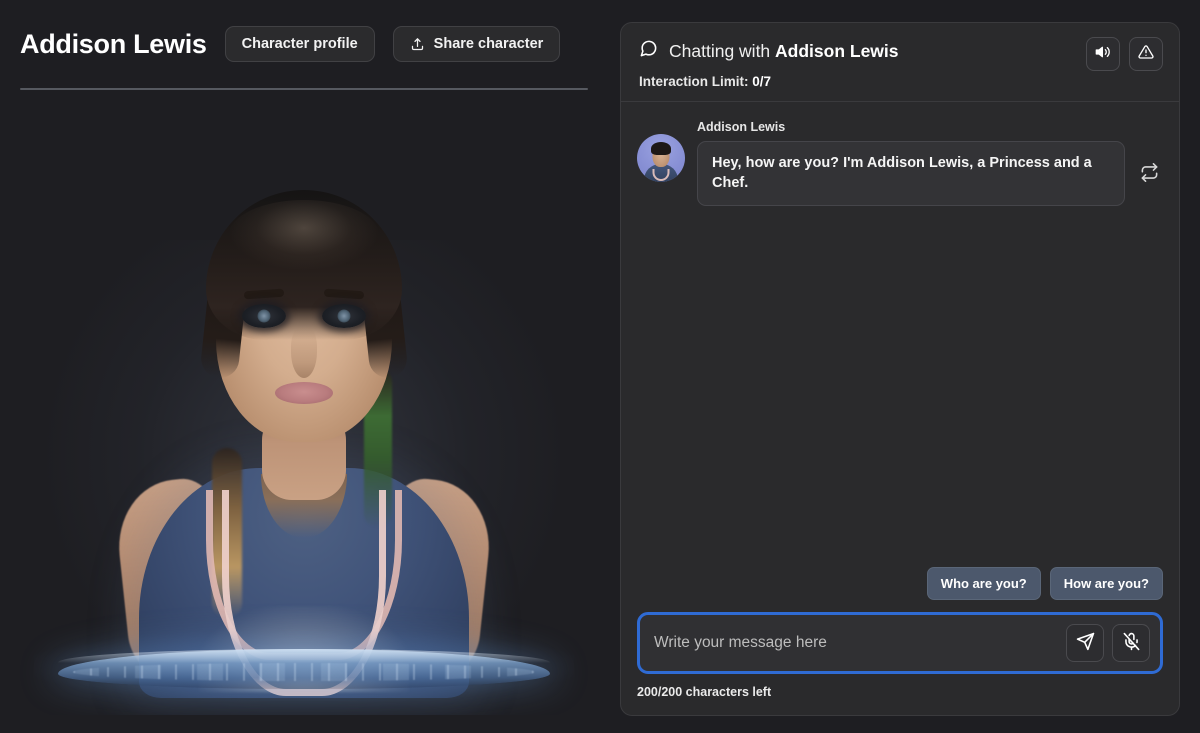 Image resolution: width=1200 pixels, height=733 pixels. Describe the element at coordinates (704, 692) in the screenshot. I see `character-counter: 200/200 characters left` at that location.